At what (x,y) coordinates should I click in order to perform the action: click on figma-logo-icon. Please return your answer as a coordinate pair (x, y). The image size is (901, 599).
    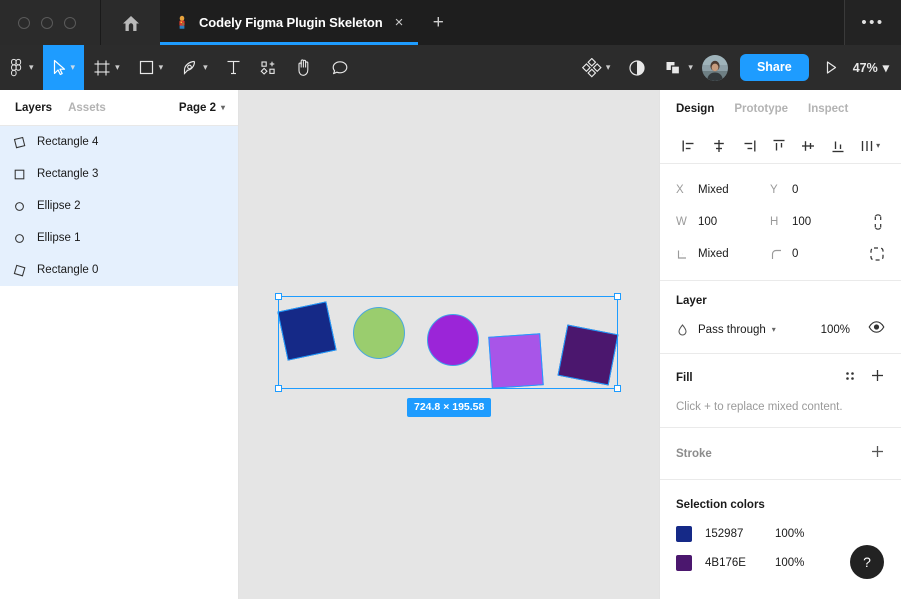
    Looking at the image, I should click on (16, 67).